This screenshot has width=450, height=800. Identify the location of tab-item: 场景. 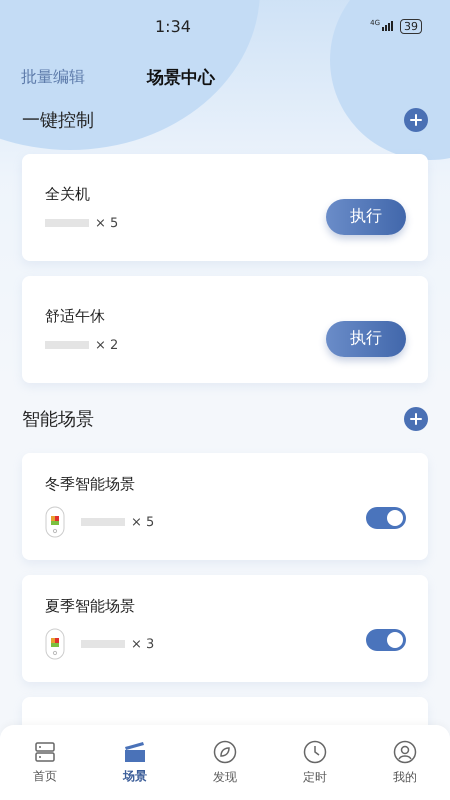
(135, 762).